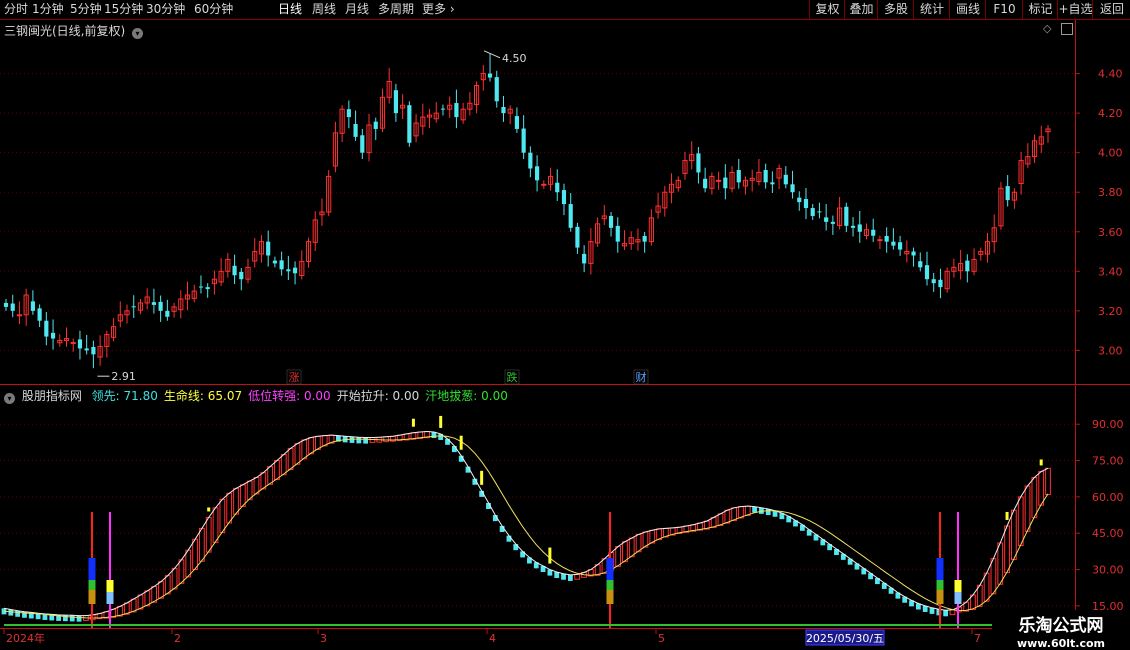  What do you see at coordinates (1110, 271) in the screenshot?
I see `main-tick-label: 3.40` at bounding box center [1110, 271].